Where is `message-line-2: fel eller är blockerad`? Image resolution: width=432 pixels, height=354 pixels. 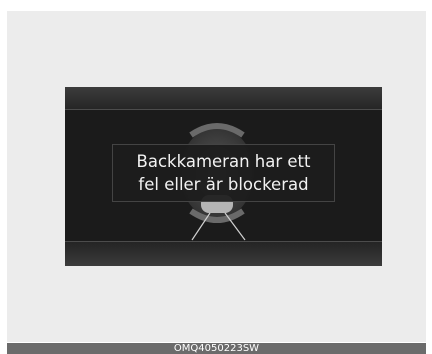 message-line-2: fel eller är blockerad is located at coordinates (223, 184).